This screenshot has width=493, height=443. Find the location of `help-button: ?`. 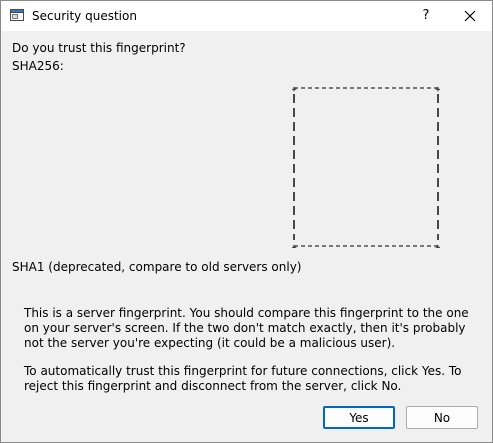

help-button: ? is located at coordinates (426, 16).